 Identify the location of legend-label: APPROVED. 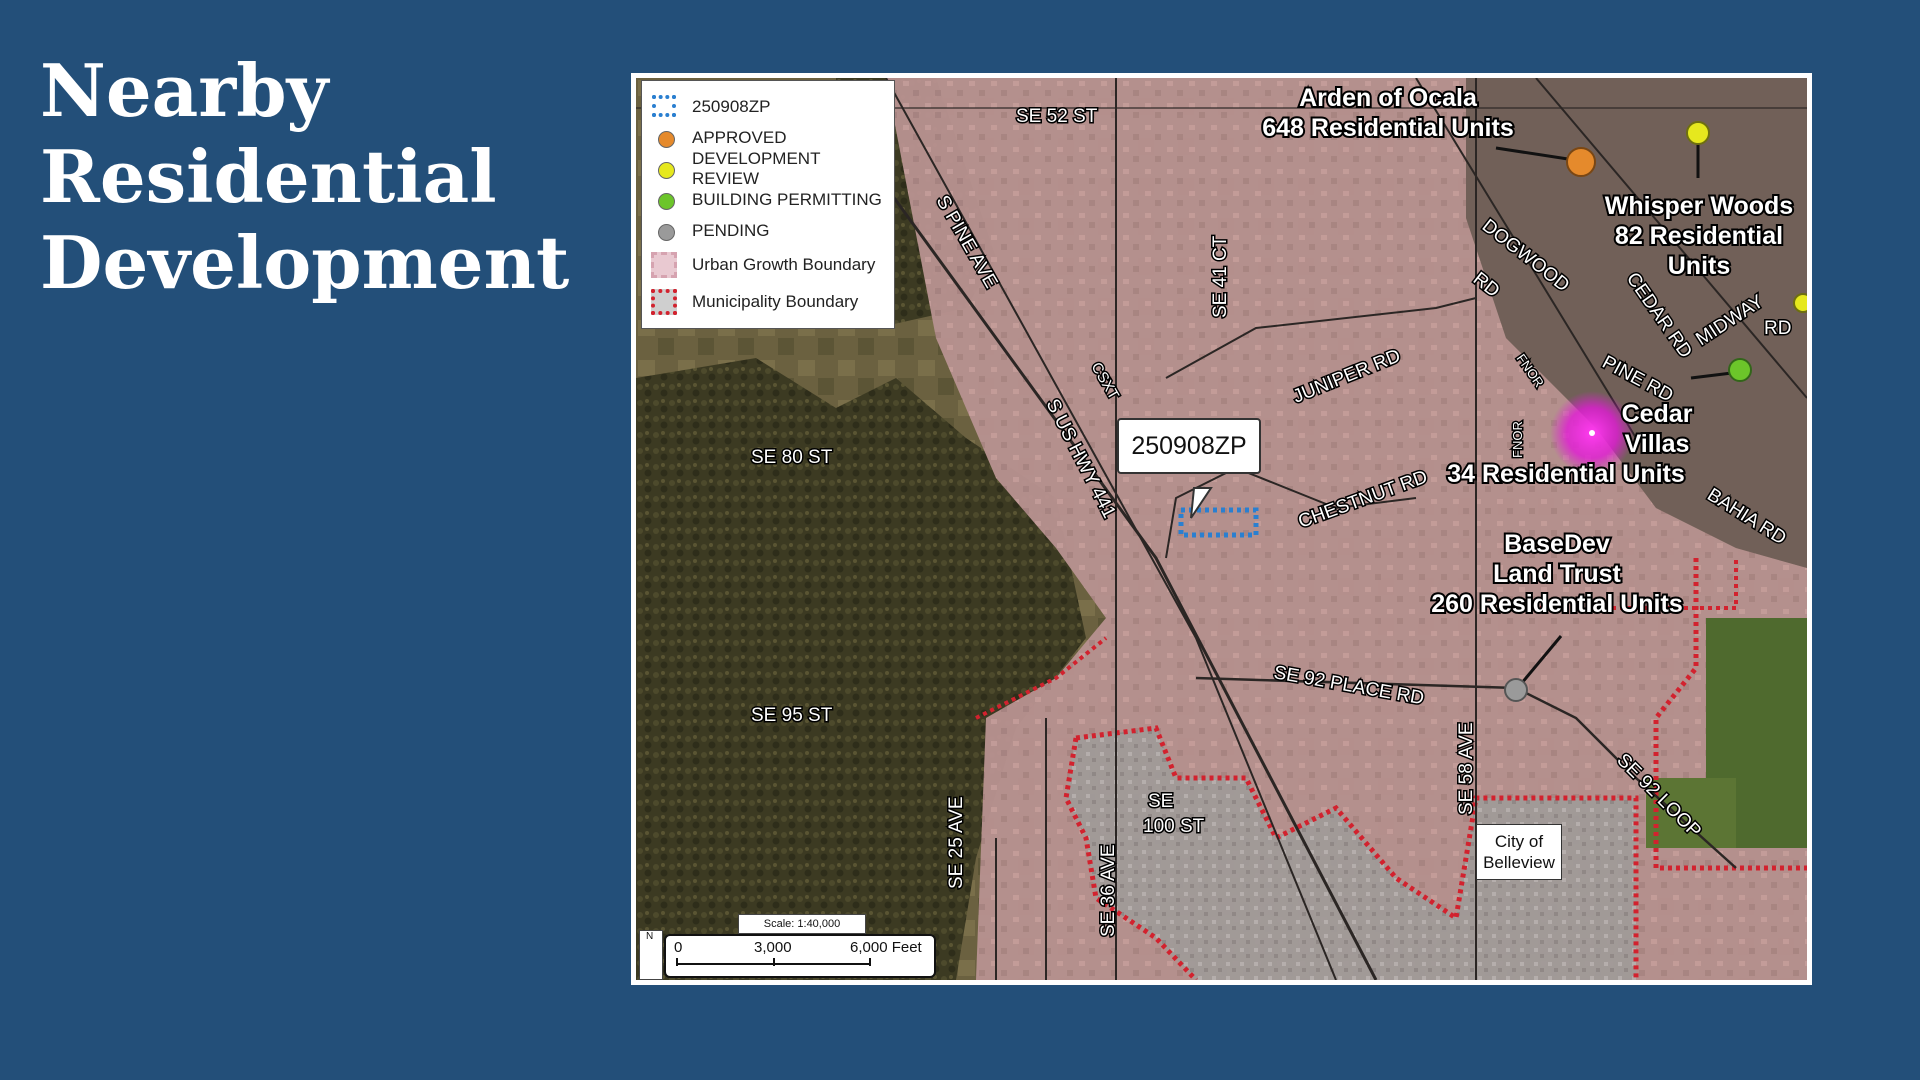
(739, 137).